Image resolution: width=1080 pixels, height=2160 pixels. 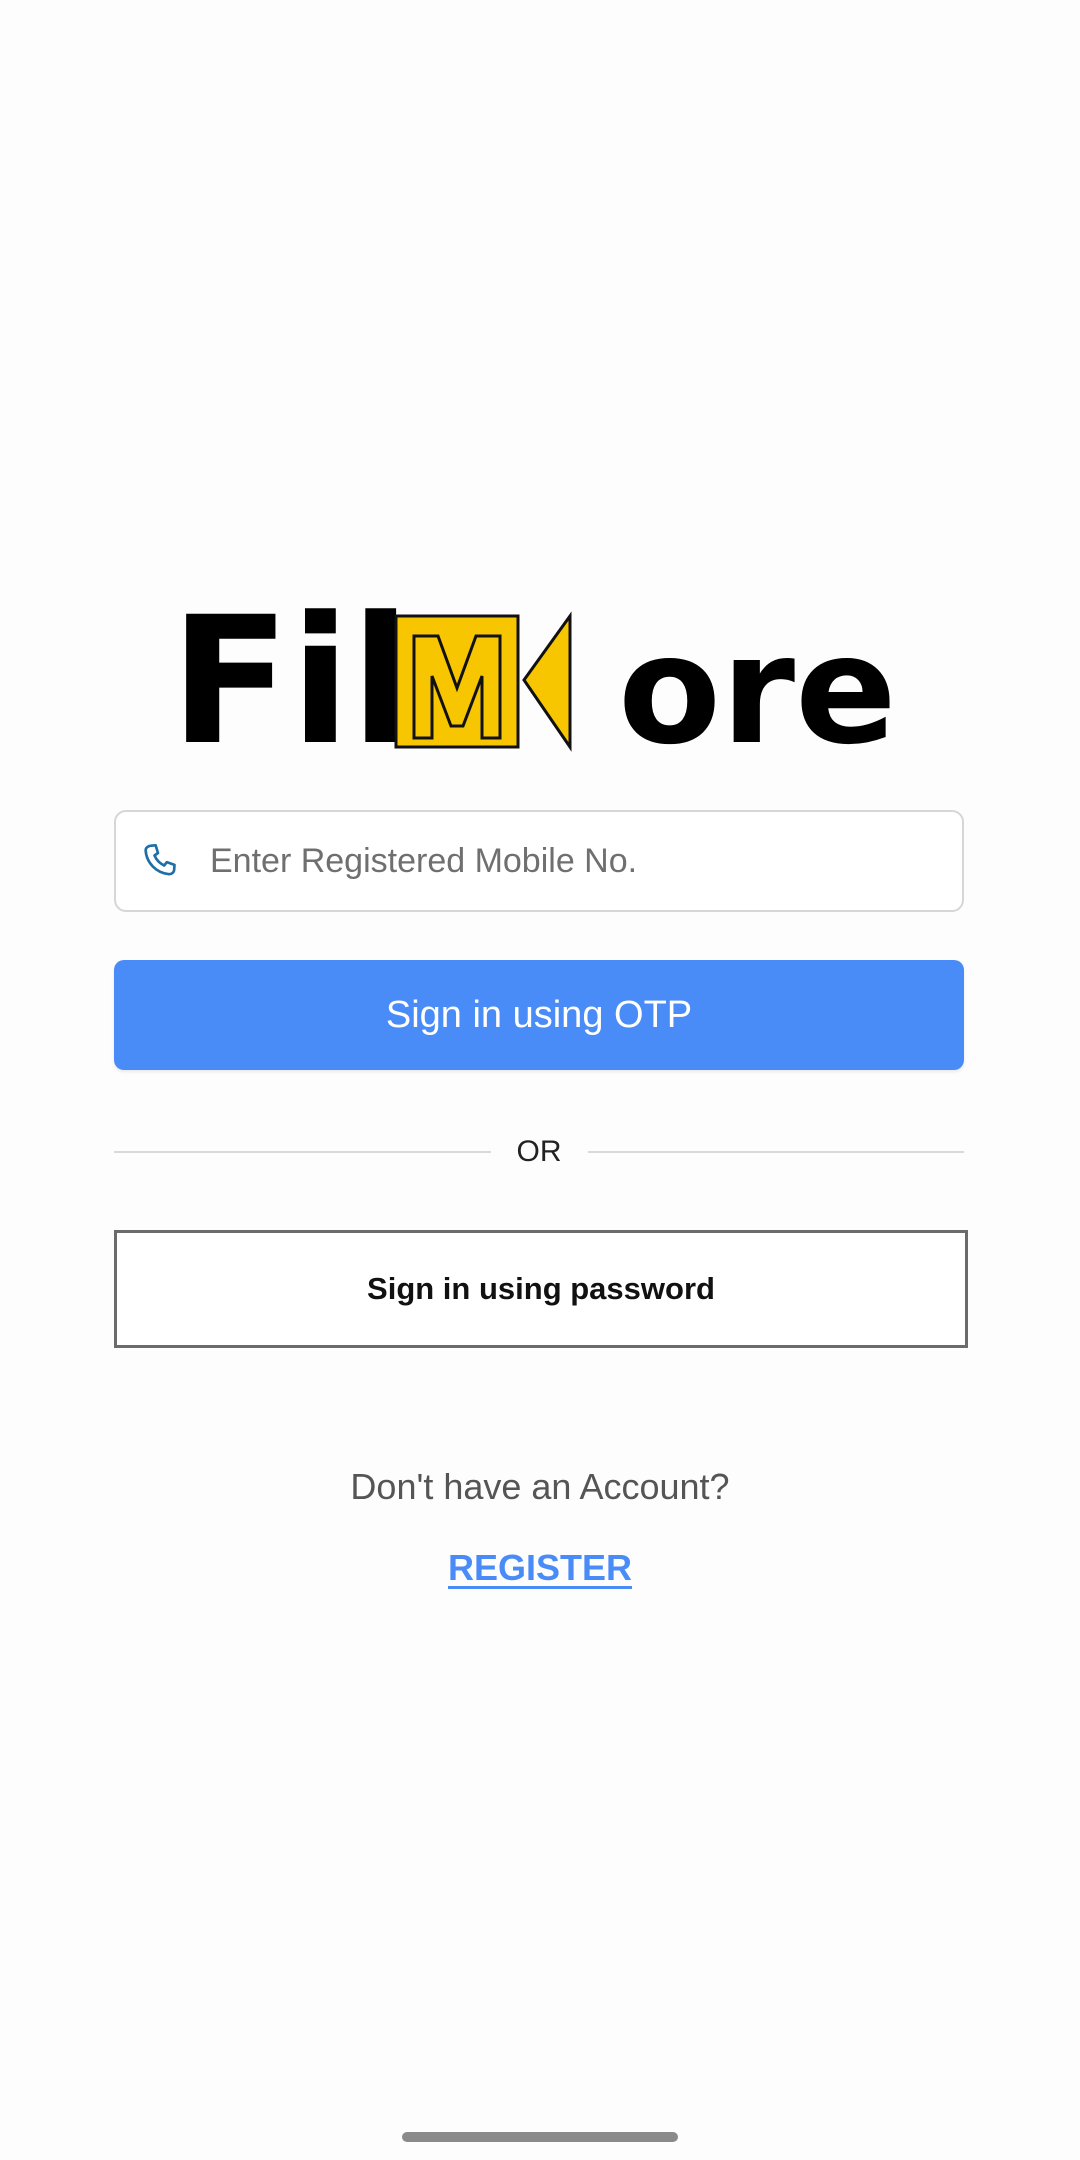 I want to click on logo-text-ore: ore, so click(x=757, y=682).